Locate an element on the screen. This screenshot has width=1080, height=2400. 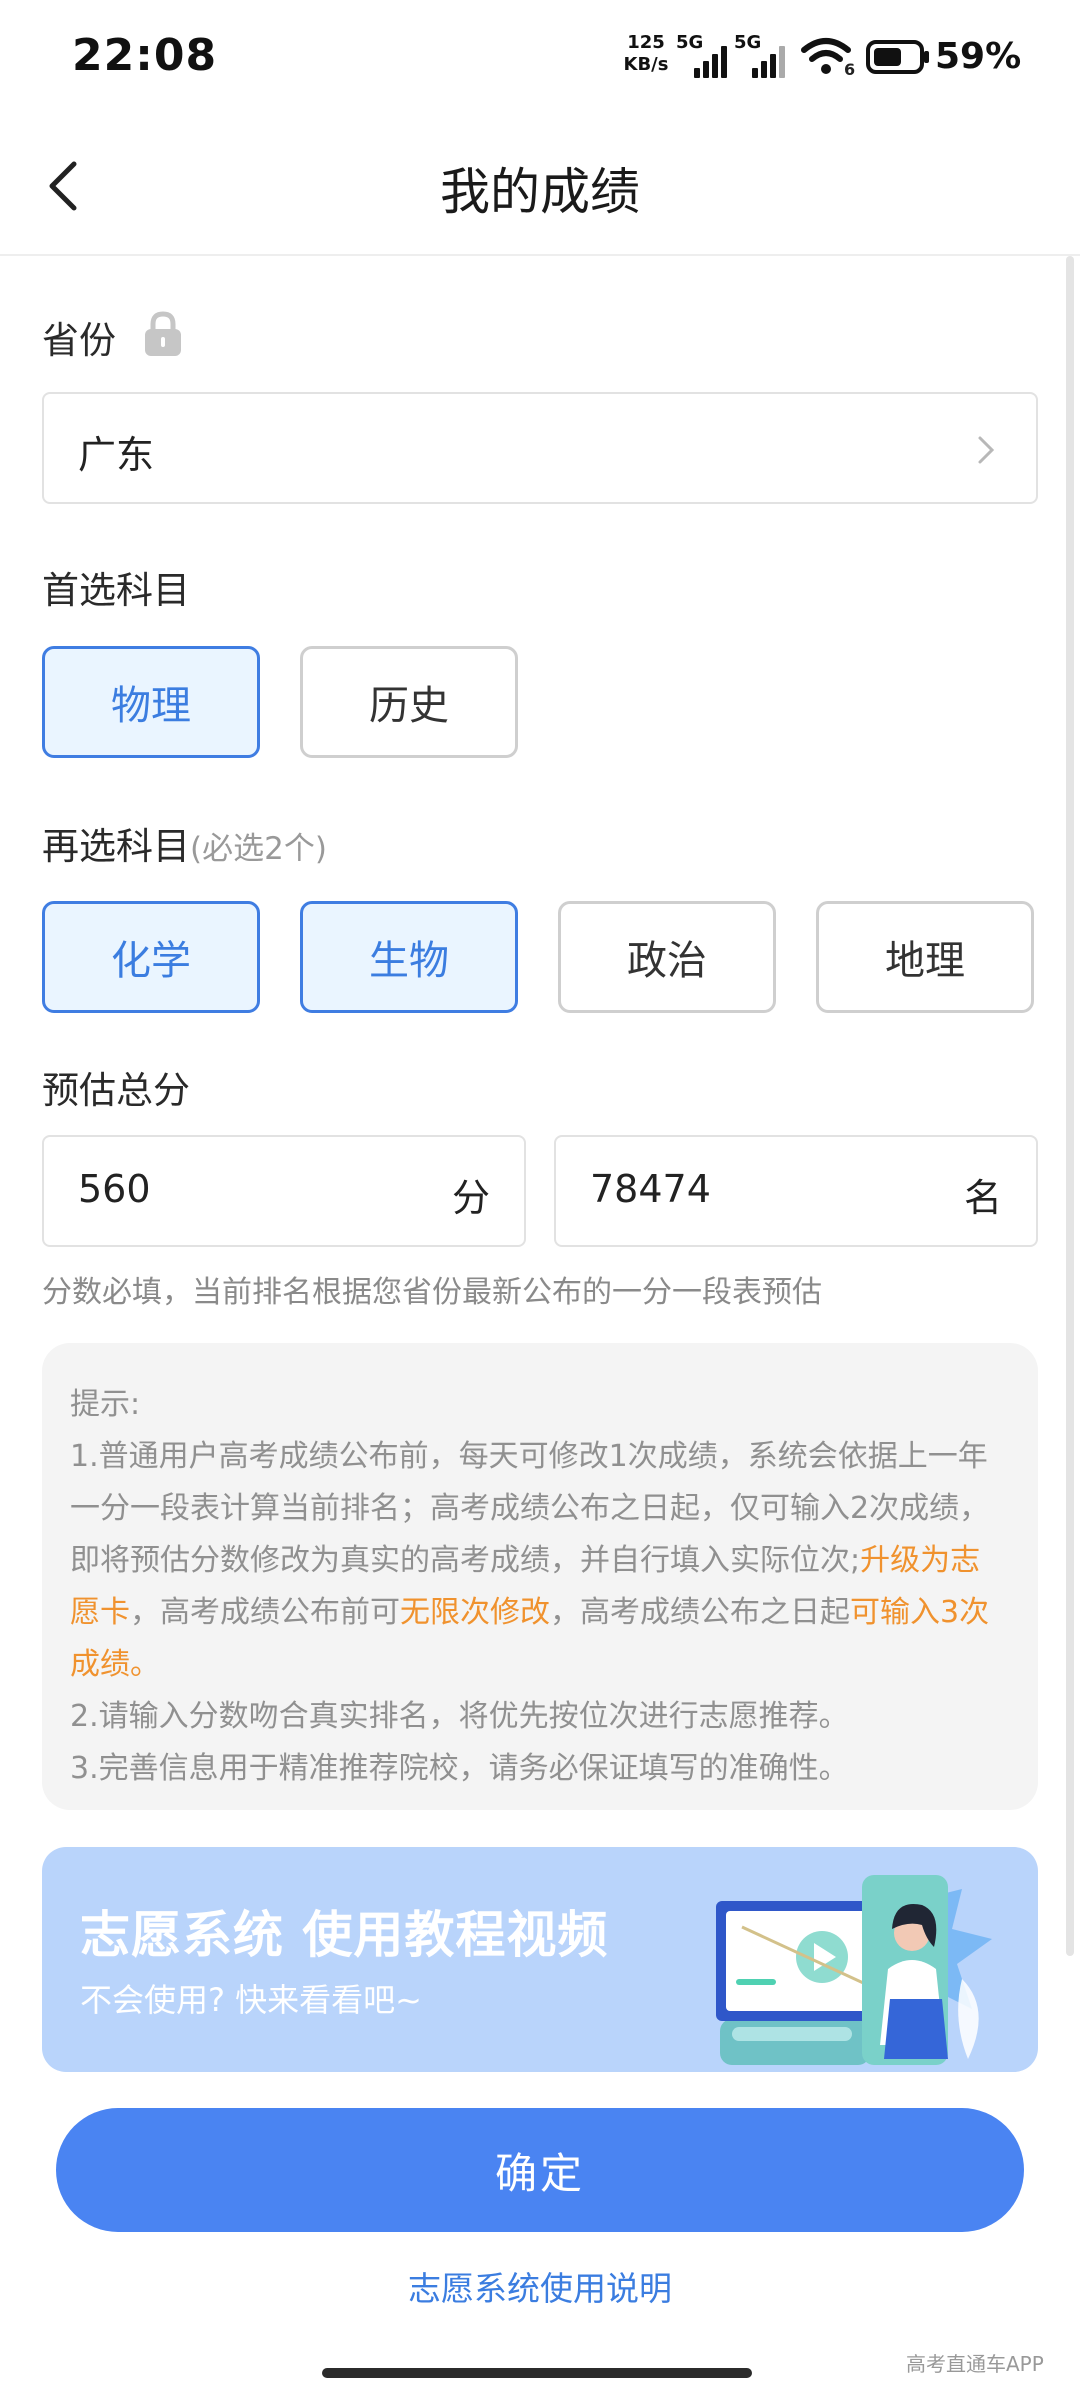
status-time: 22:08 is located at coordinates (145, 55).